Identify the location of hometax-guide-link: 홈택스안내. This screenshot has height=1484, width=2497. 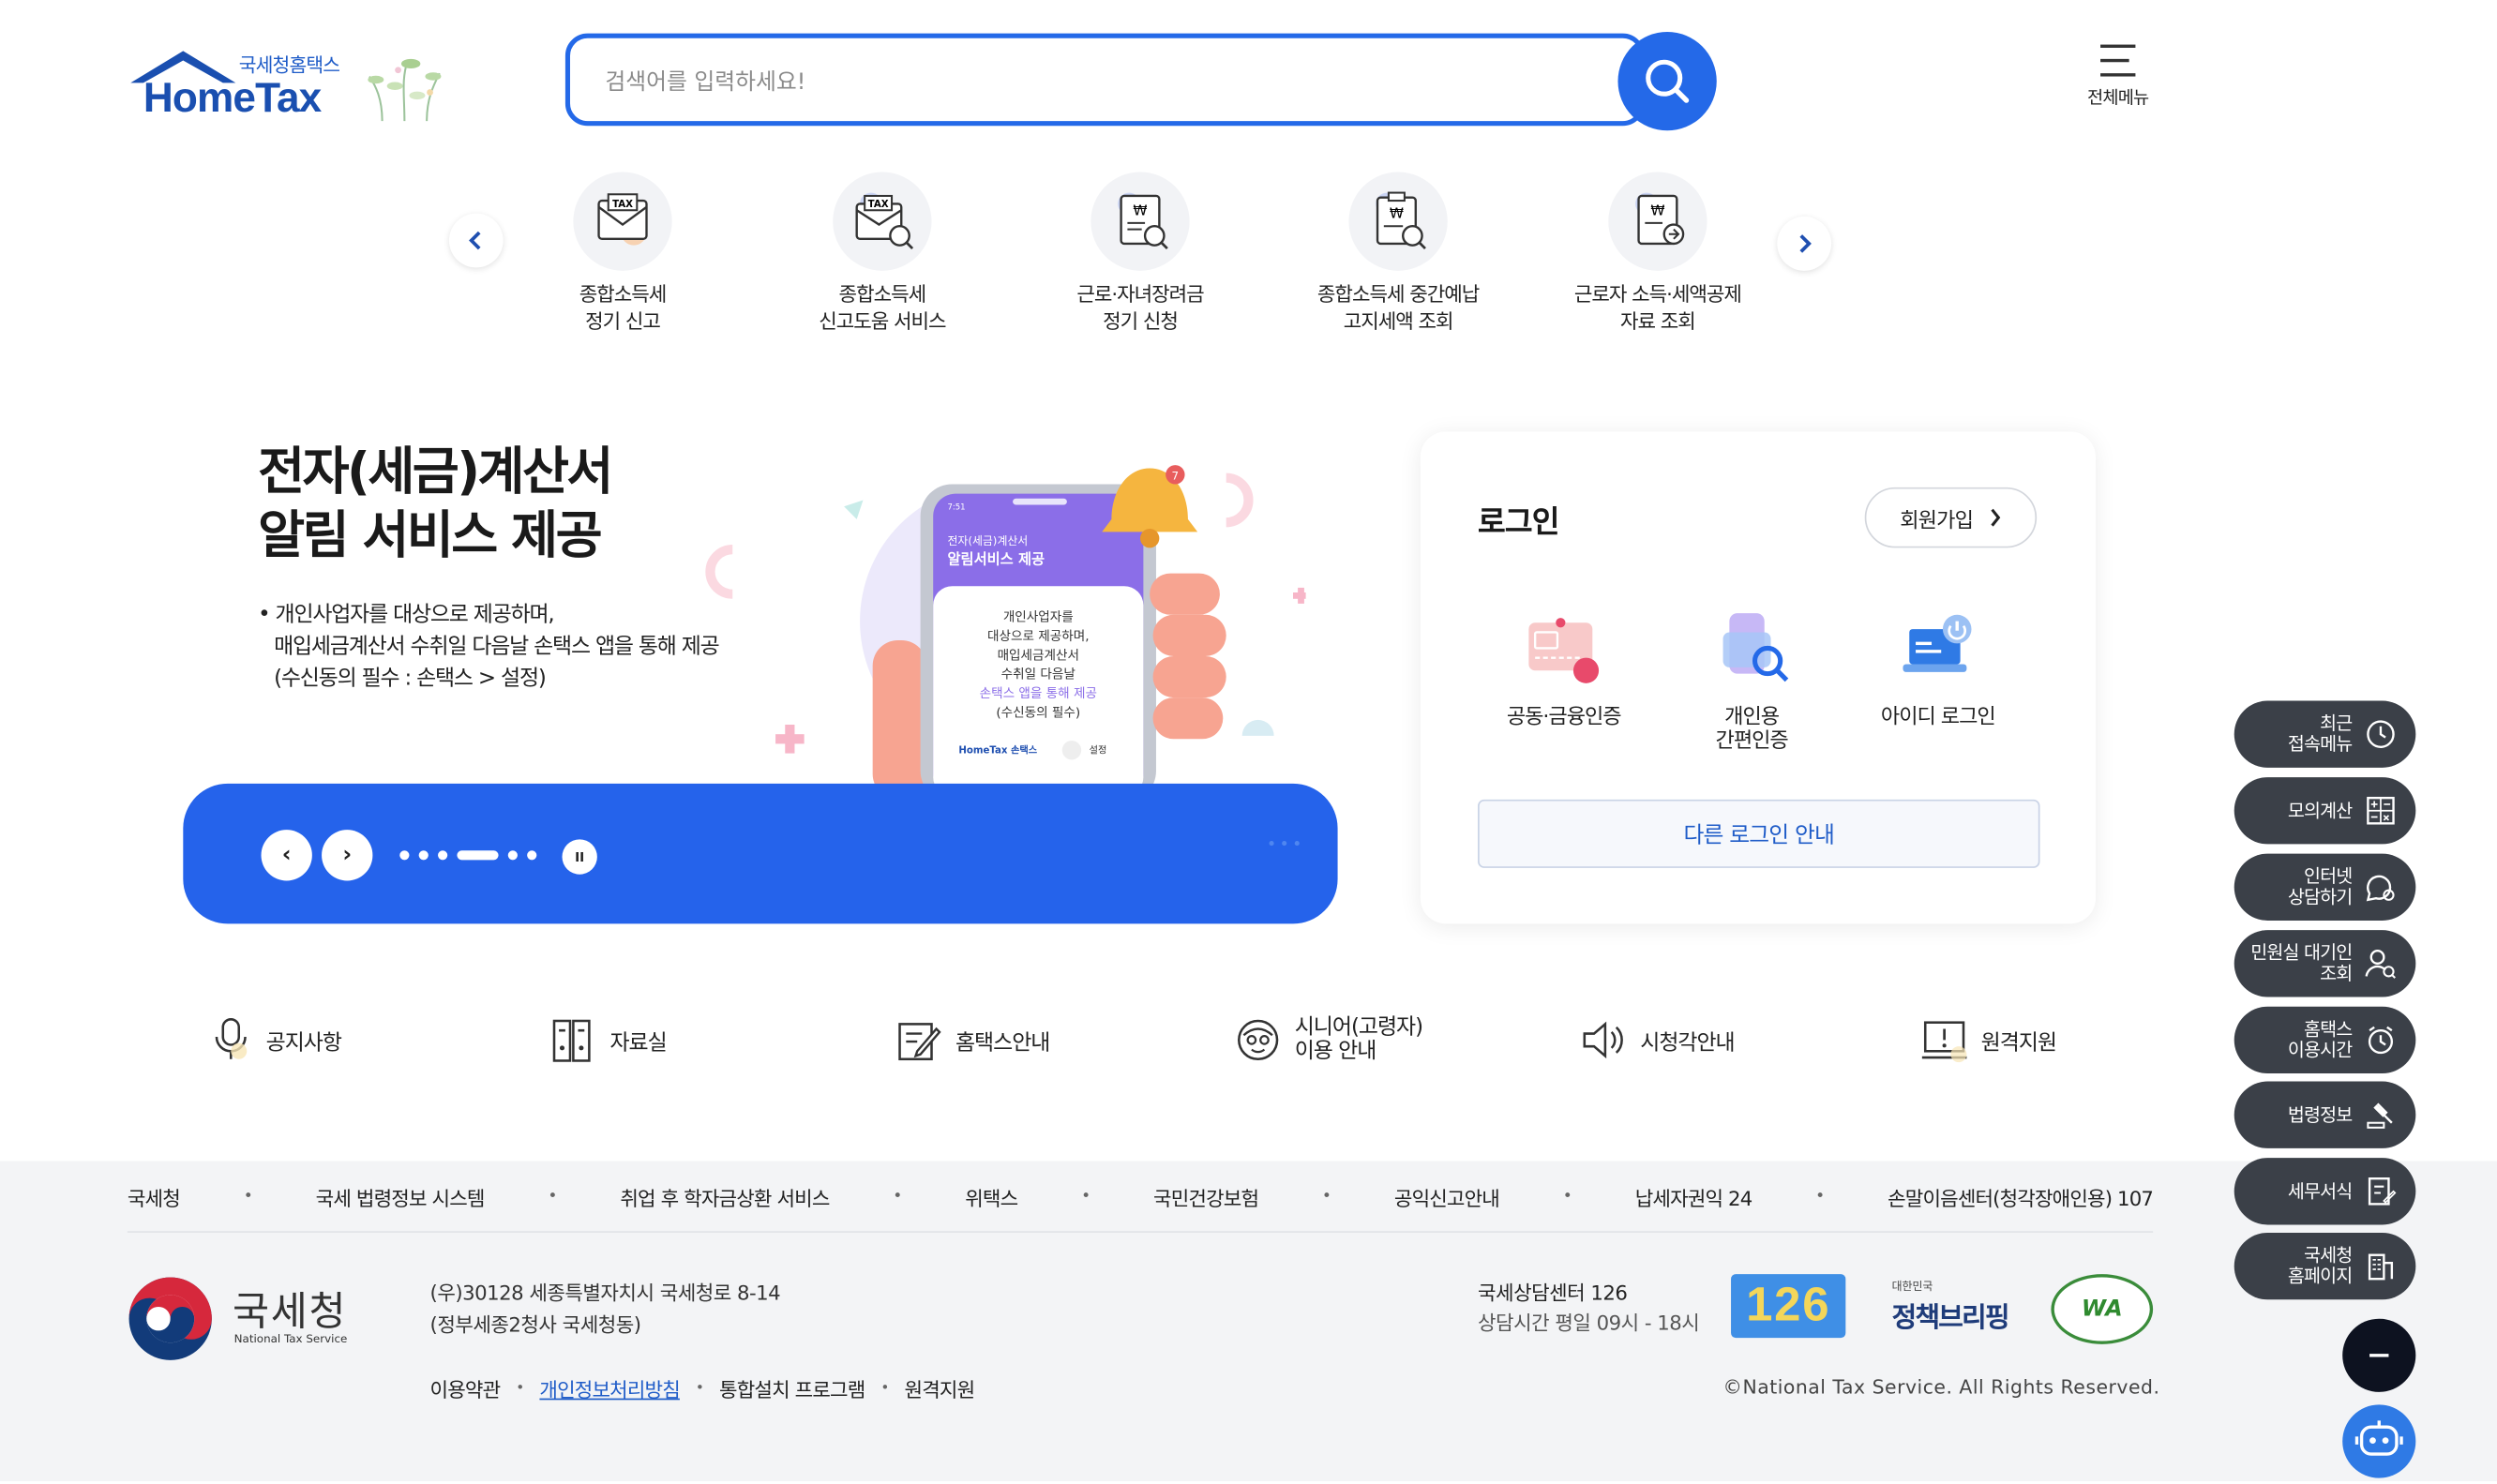
(972, 1040).